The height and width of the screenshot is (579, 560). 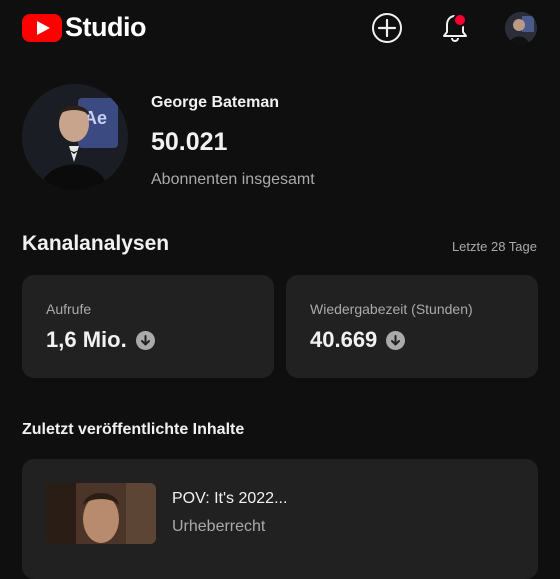 What do you see at coordinates (95, 244) in the screenshot?
I see `analytics-title: Kanalanalysen` at bounding box center [95, 244].